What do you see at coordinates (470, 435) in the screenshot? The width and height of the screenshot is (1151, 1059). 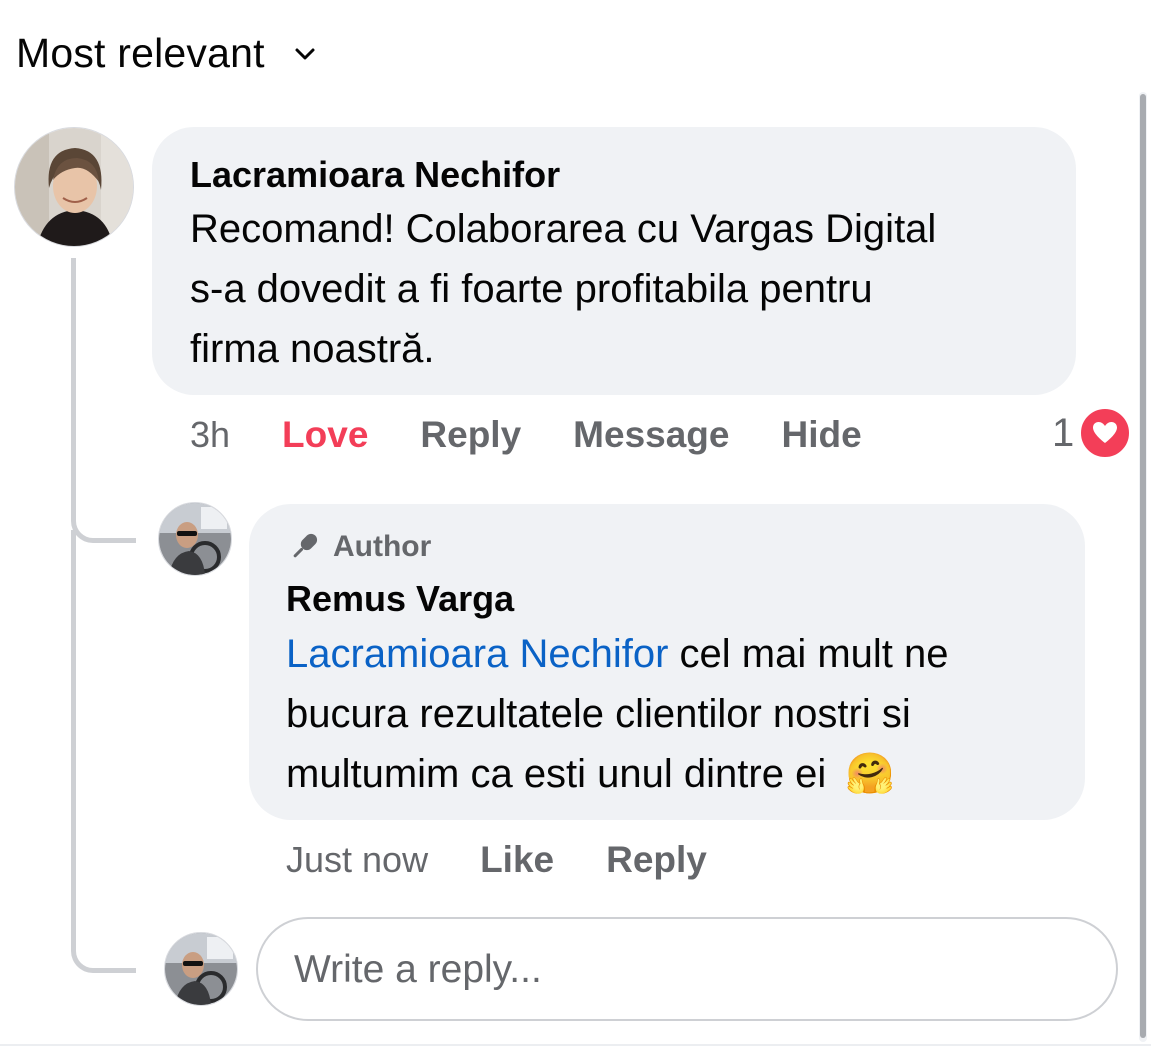 I see `reply-button: Reply` at bounding box center [470, 435].